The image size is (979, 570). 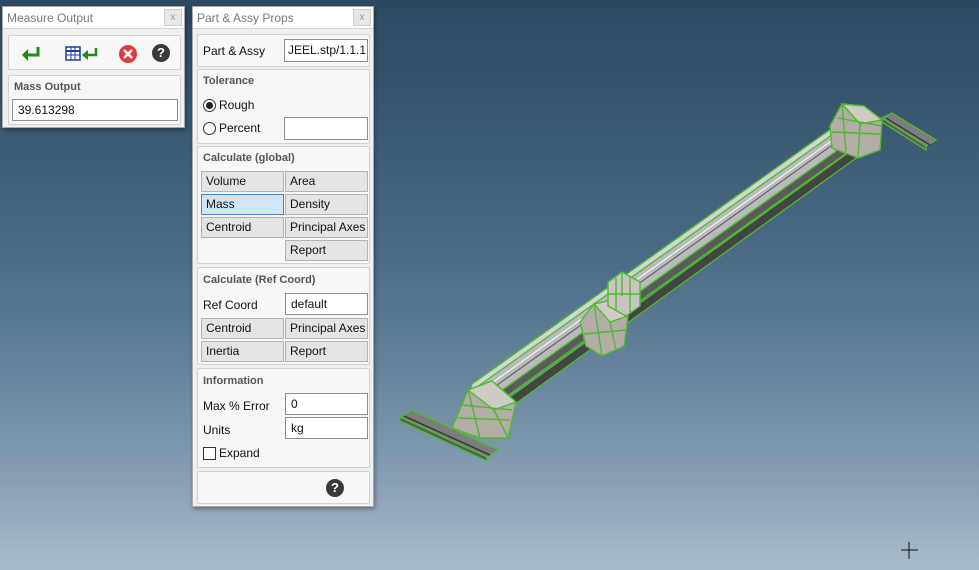 I want to click on expand-checkbox, so click(x=209, y=453).